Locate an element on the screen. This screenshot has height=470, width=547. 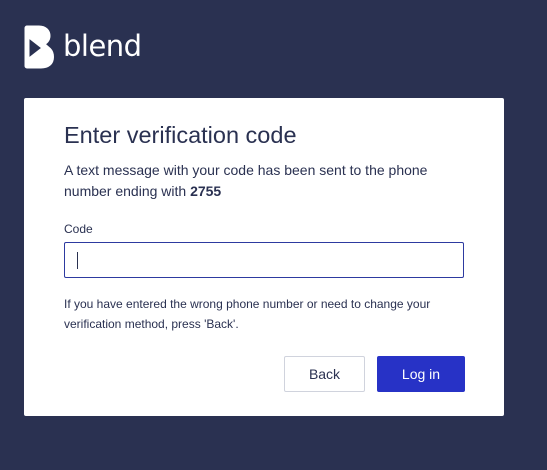
login-button: Log in is located at coordinates (421, 374).